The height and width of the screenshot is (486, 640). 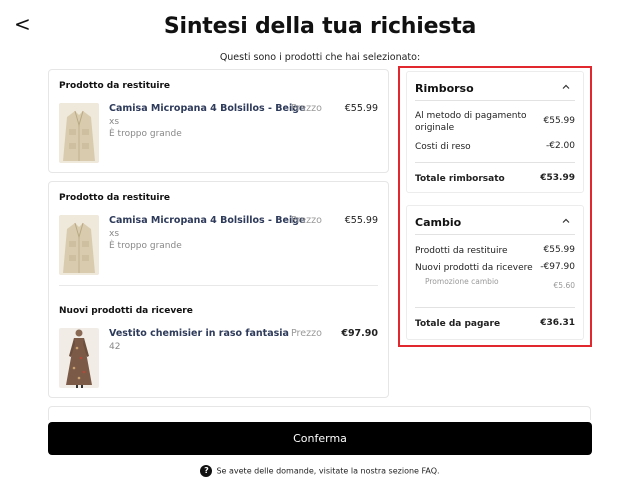 What do you see at coordinates (462, 281) in the screenshot?
I see `promo-label: Promozione cambio` at bounding box center [462, 281].